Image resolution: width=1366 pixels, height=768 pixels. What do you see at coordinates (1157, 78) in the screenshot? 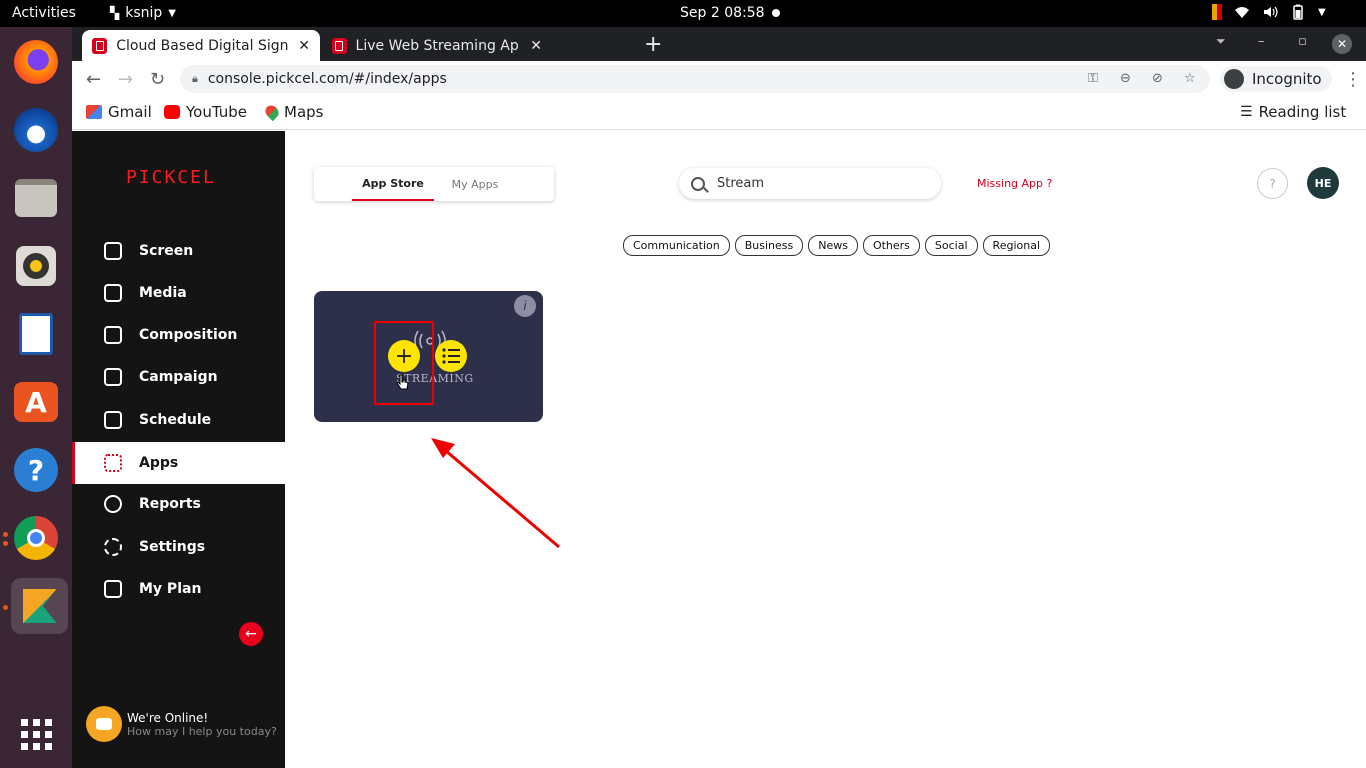
I see `tracking-blocked-icon: ⊘` at bounding box center [1157, 78].